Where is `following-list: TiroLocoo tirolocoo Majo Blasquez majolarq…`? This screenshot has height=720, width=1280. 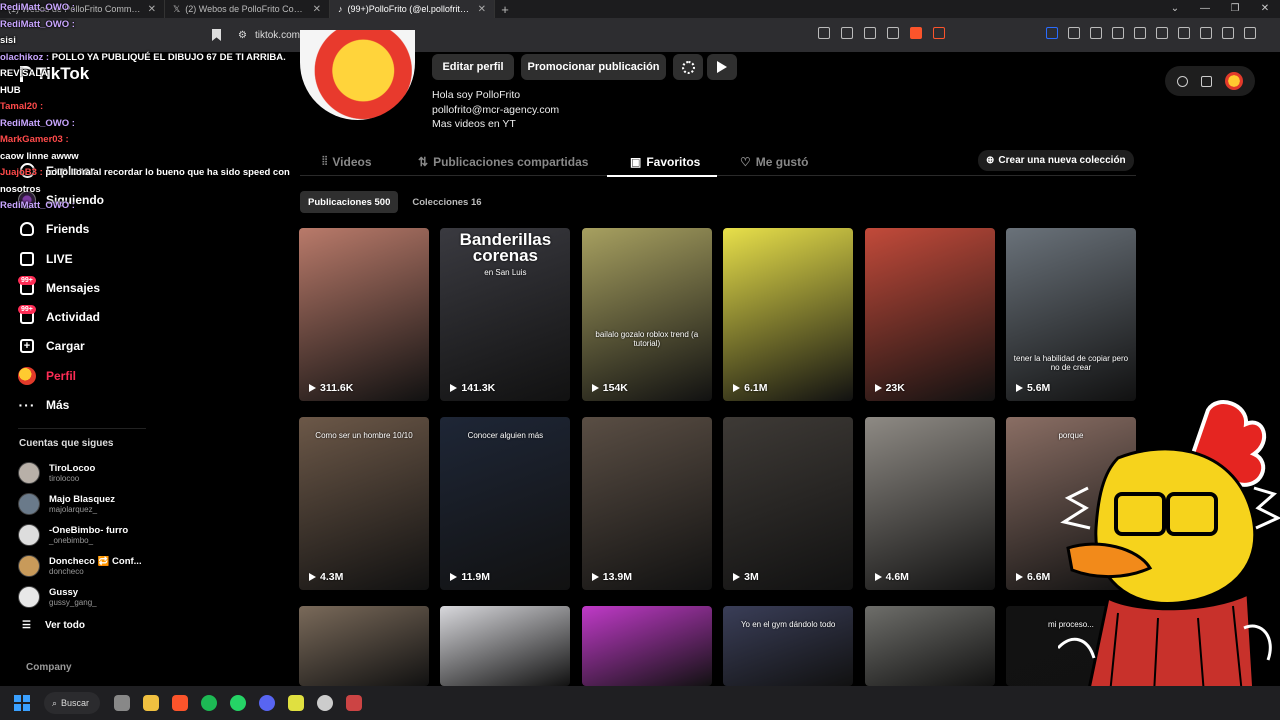
following-list: TiroLocoo tirolocoo Majo Blasquez majolarq… is located at coordinates (88, 535).